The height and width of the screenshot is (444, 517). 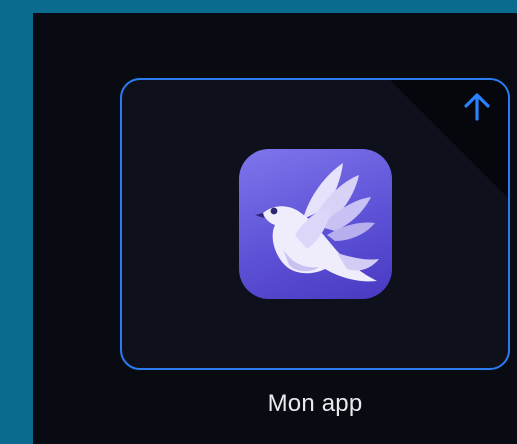 What do you see at coordinates (477, 107) in the screenshot?
I see `arrow-up-icon` at bounding box center [477, 107].